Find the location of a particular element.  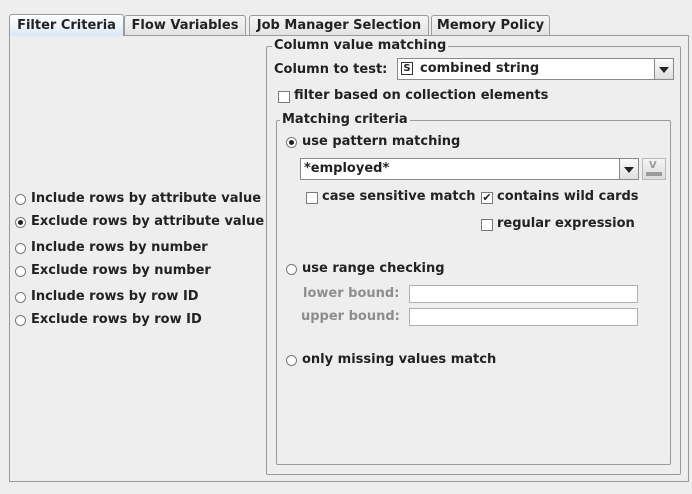

upper-bound-label: upper bound: is located at coordinates (350, 316).